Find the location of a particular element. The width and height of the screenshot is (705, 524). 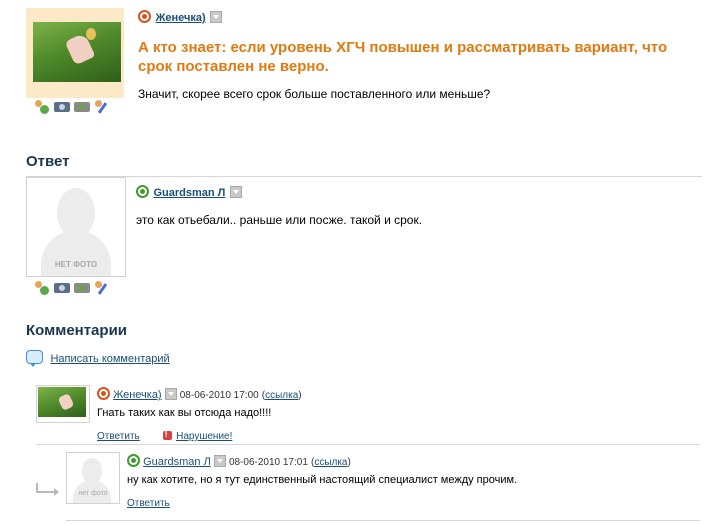

comment-text: Гнать таких как вы отсюда надо!!!! is located at coordinates (184, 413).